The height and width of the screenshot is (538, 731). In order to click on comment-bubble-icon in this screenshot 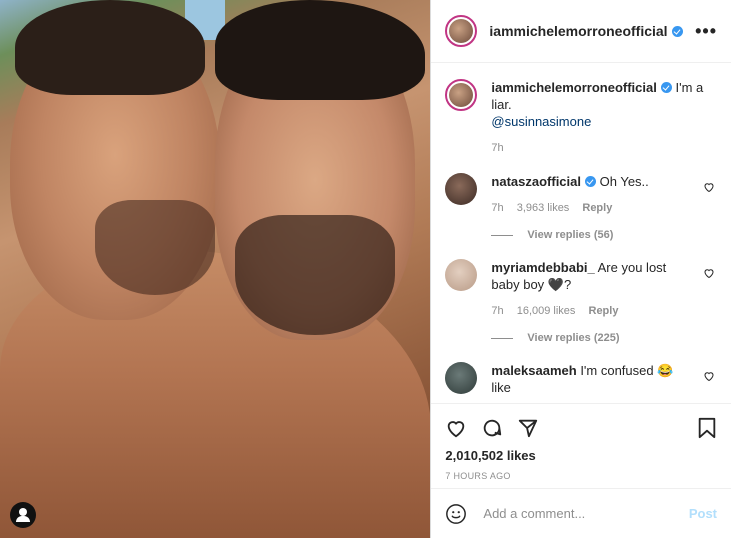, I will do `click(492, 428)`.